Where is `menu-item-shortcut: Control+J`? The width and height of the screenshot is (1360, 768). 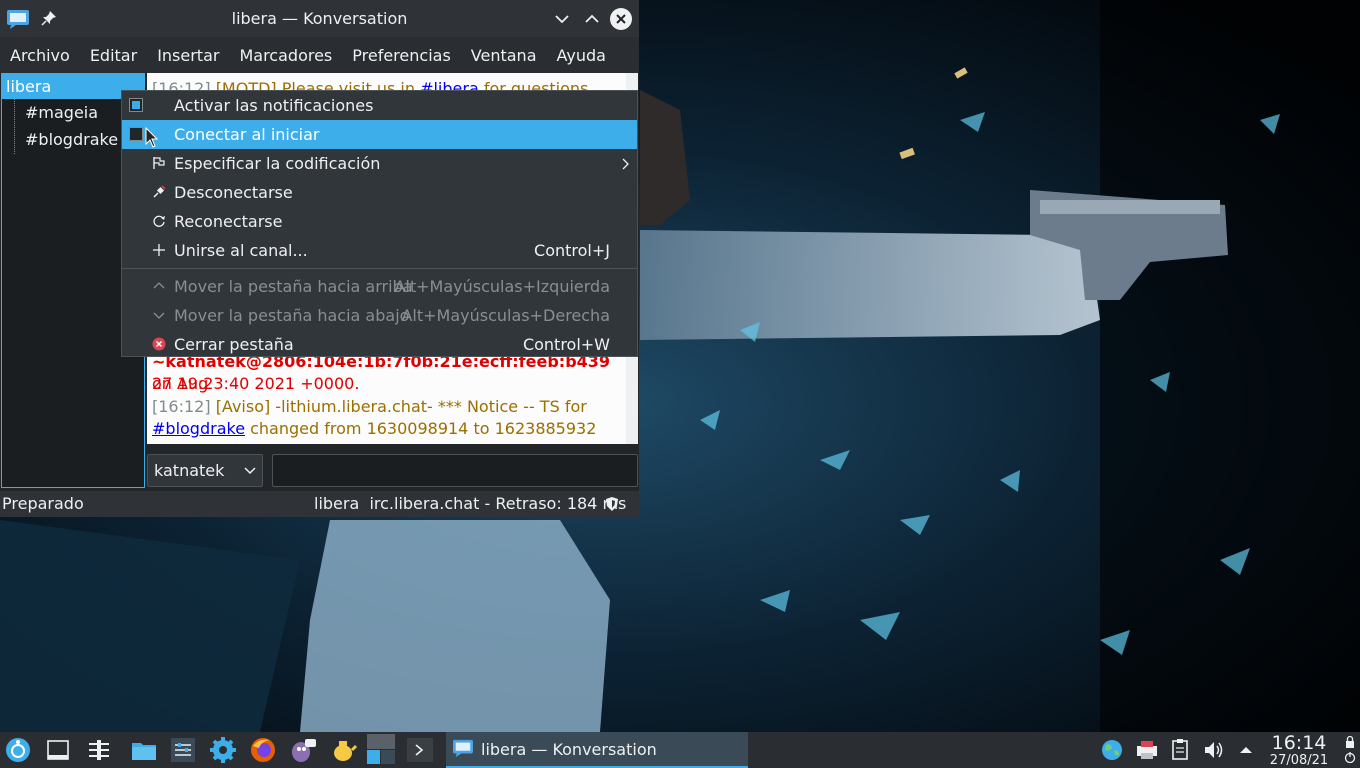
menu-item-shortcut: Control+J is located at coordinates (572, 250).